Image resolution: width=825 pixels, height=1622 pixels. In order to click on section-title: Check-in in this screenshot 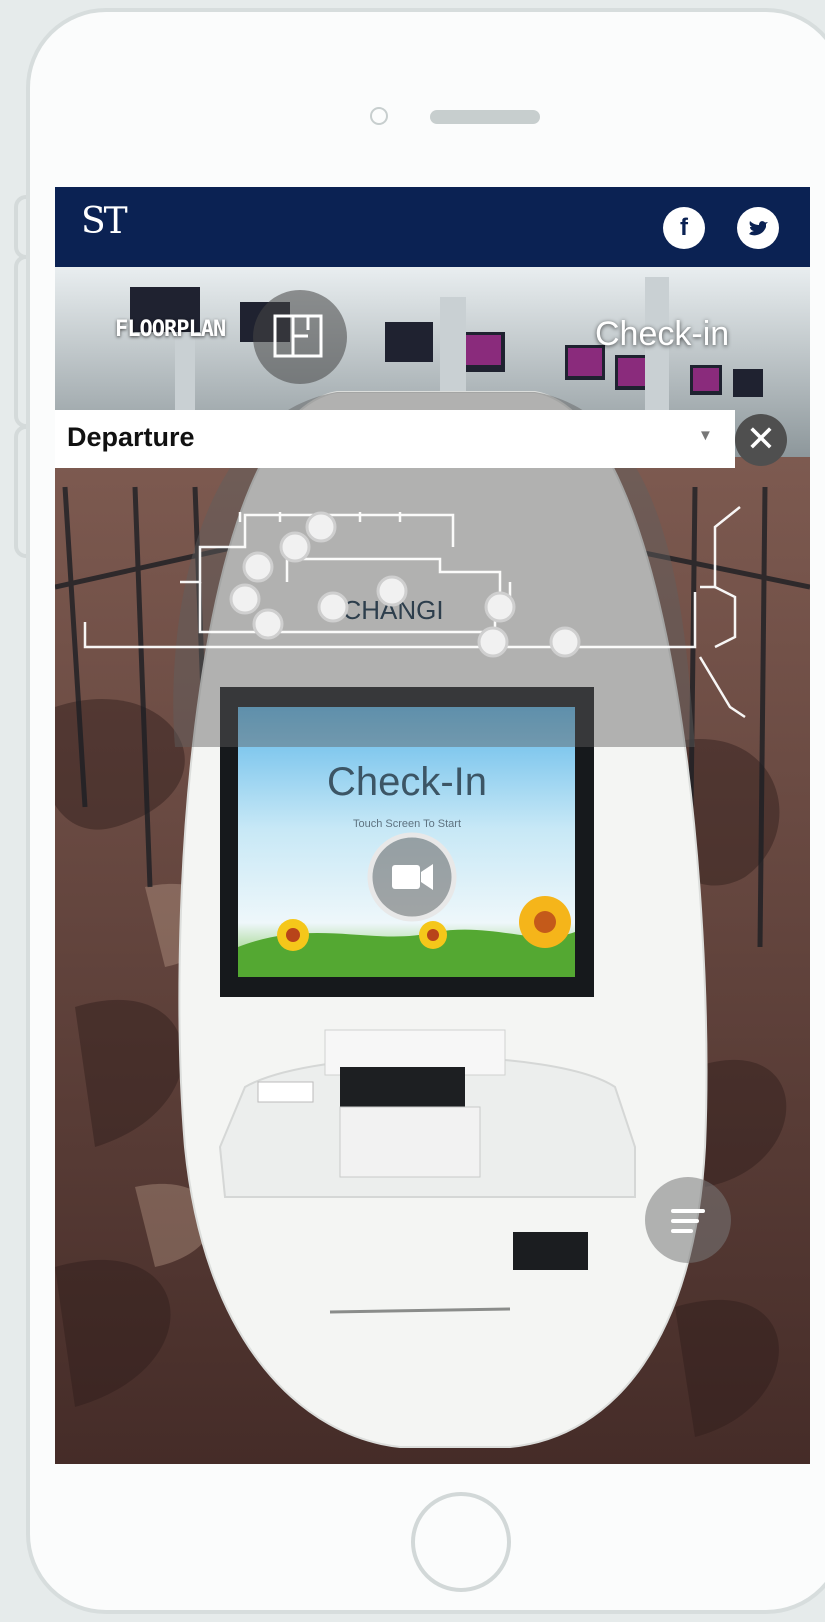, I will do `click(662, 334)`.